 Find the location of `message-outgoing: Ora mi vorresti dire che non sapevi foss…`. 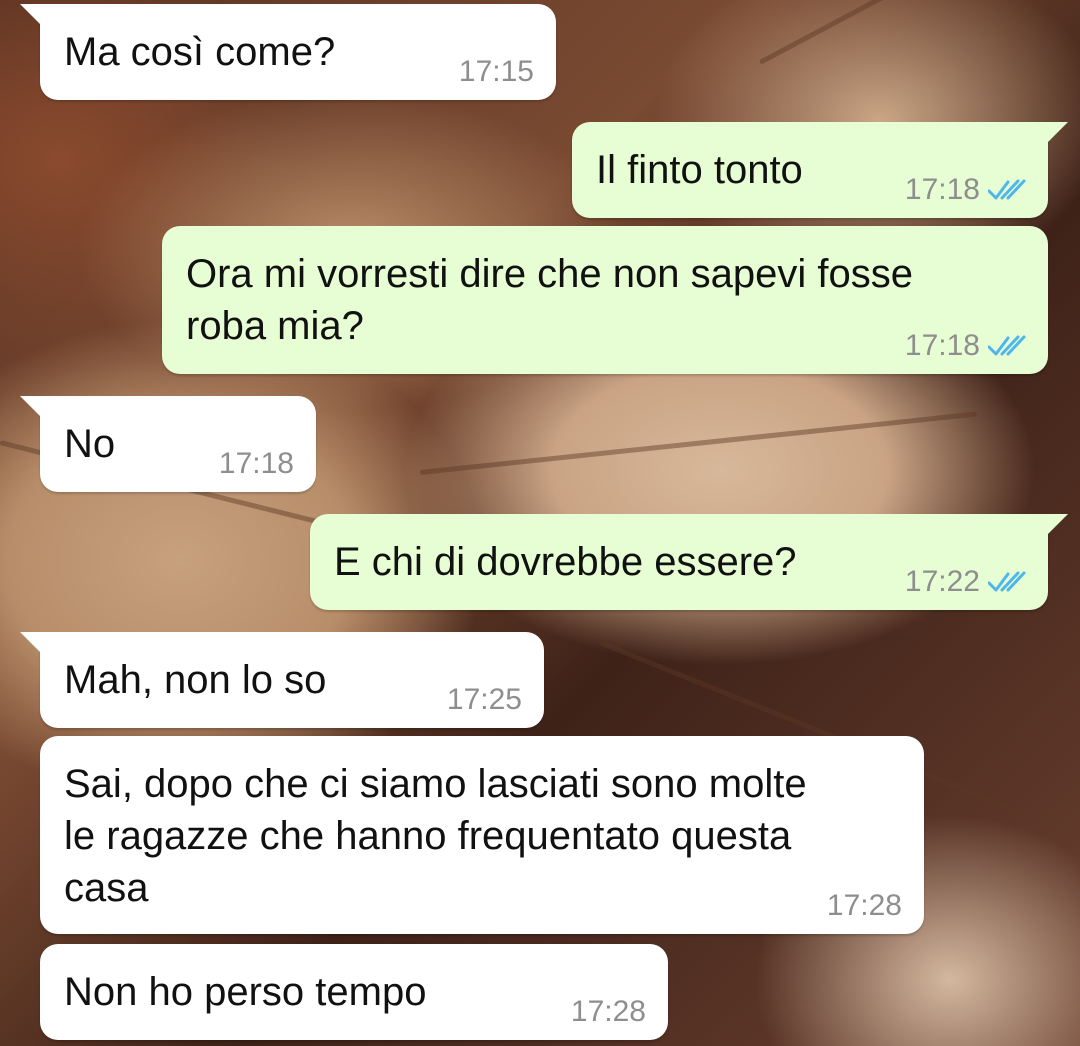

message-outgoing: Ora mi vorresti dire che non sapevi foss… is located at coordinates (605, 300).